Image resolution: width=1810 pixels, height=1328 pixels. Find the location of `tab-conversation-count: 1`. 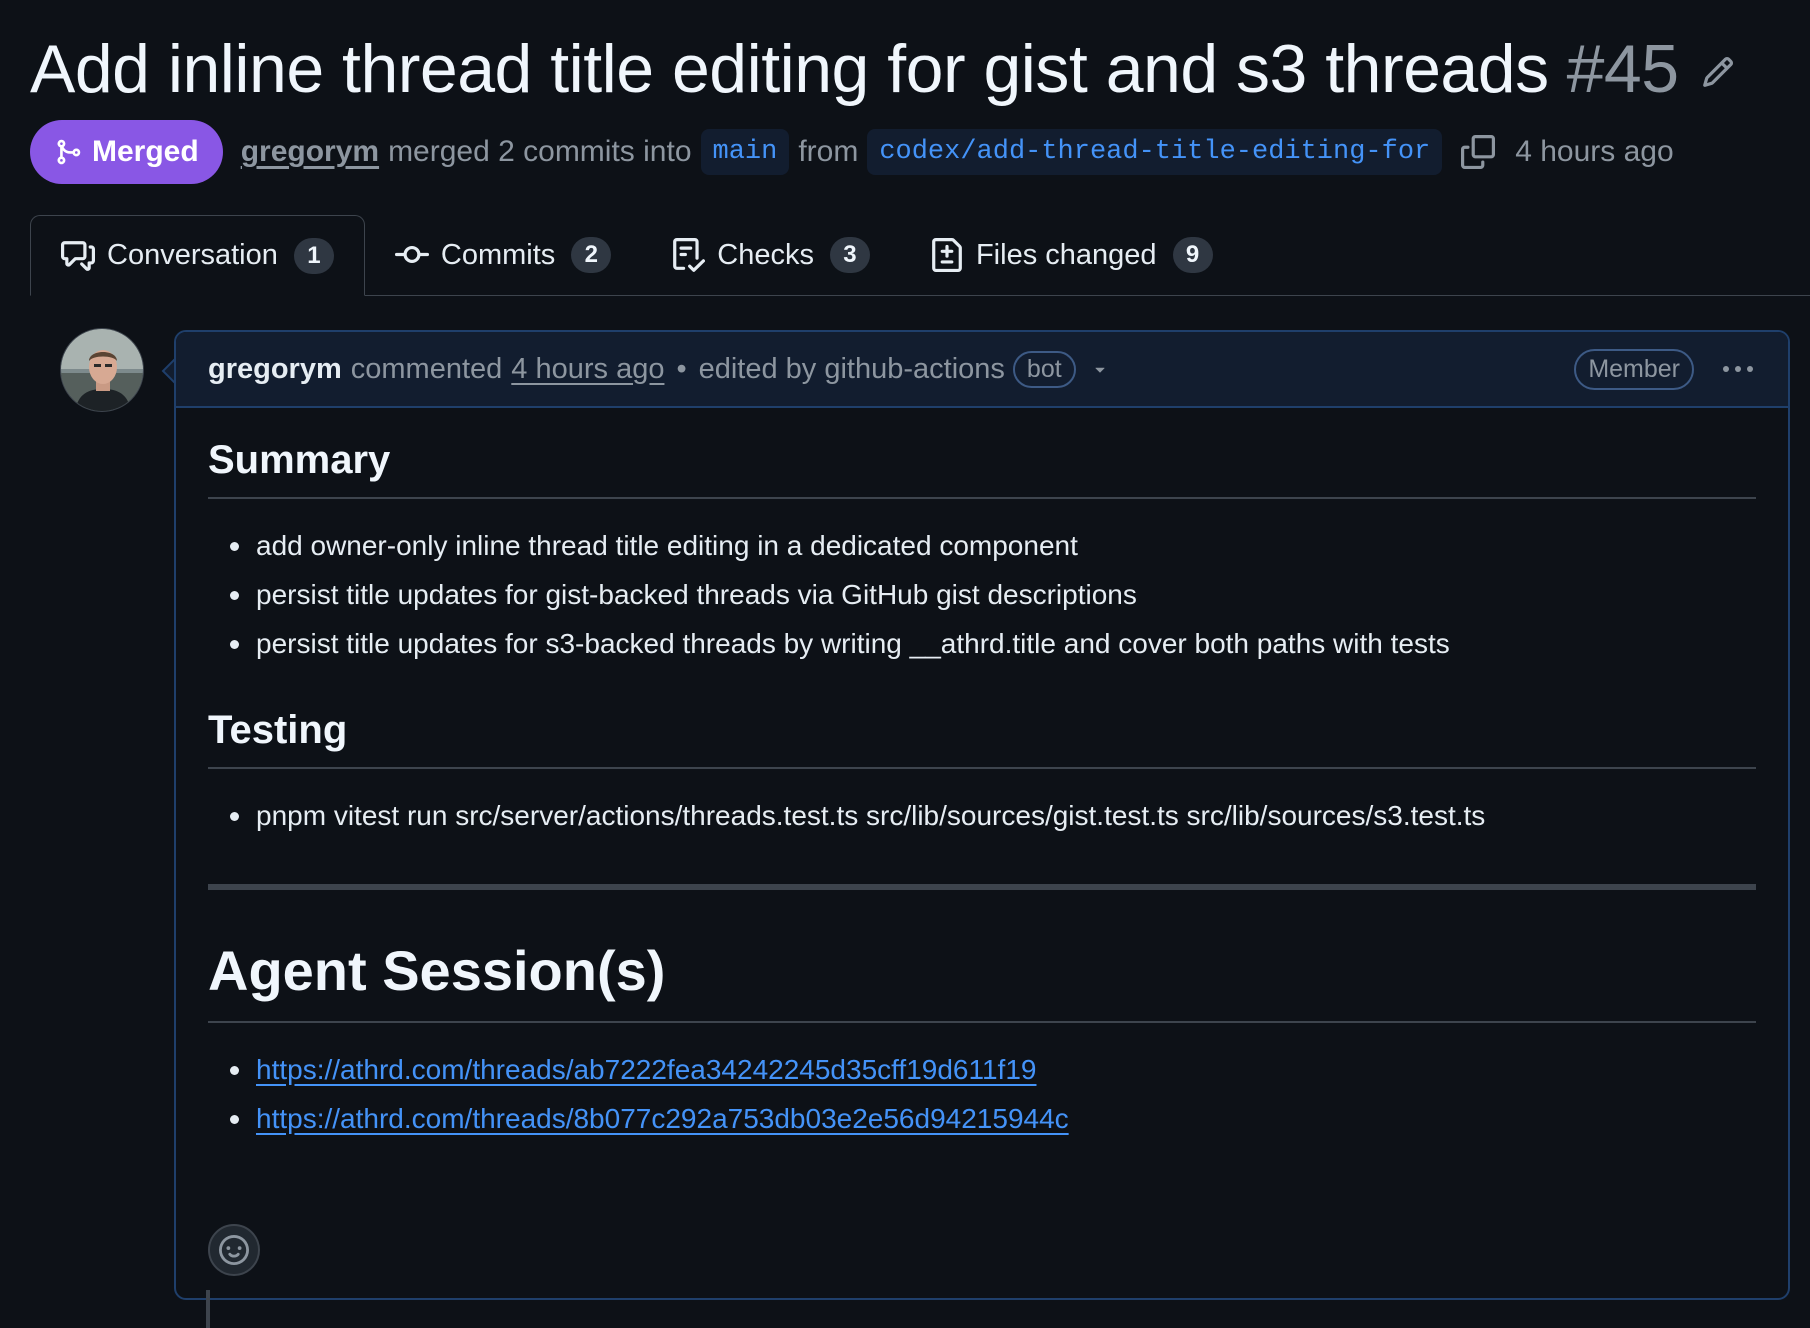

tab-conversation-count: 1 is located at coordinates (313, 255).